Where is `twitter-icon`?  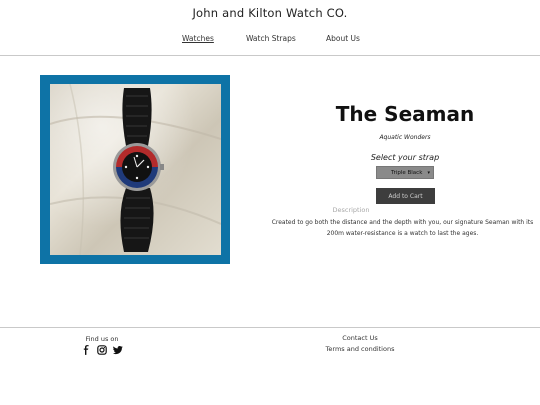
twitter-icon is located at coordinates (118, 350).